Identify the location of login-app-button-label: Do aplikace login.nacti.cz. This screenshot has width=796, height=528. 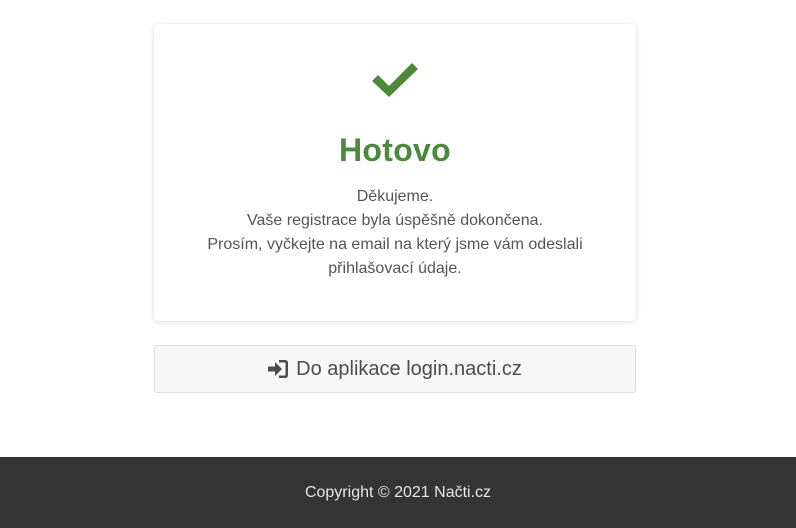
(409, 368).